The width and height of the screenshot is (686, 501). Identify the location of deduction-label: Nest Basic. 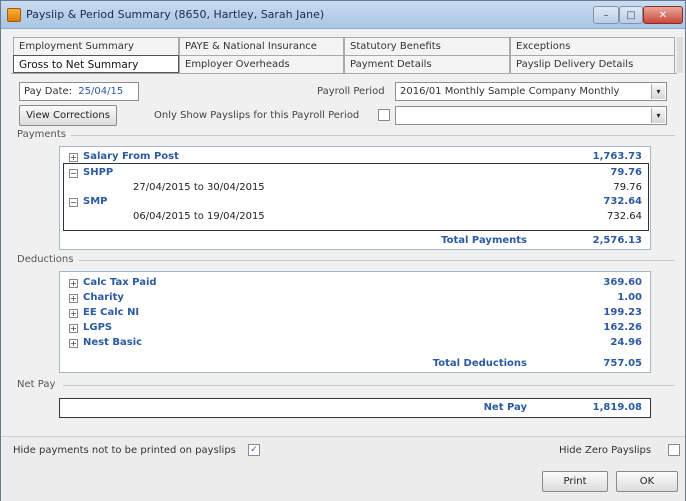
(112, 342).